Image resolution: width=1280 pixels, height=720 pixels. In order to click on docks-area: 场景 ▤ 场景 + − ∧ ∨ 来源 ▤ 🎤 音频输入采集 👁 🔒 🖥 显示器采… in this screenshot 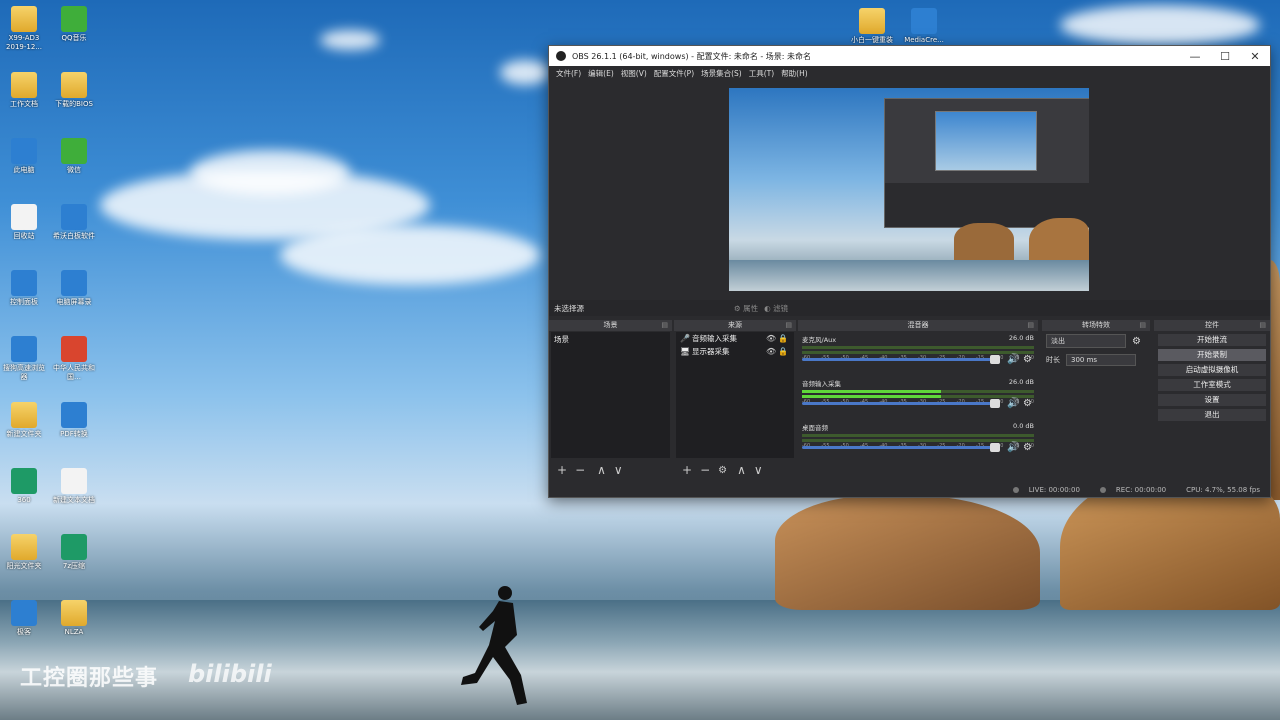, I will do `click(909, 401)`.